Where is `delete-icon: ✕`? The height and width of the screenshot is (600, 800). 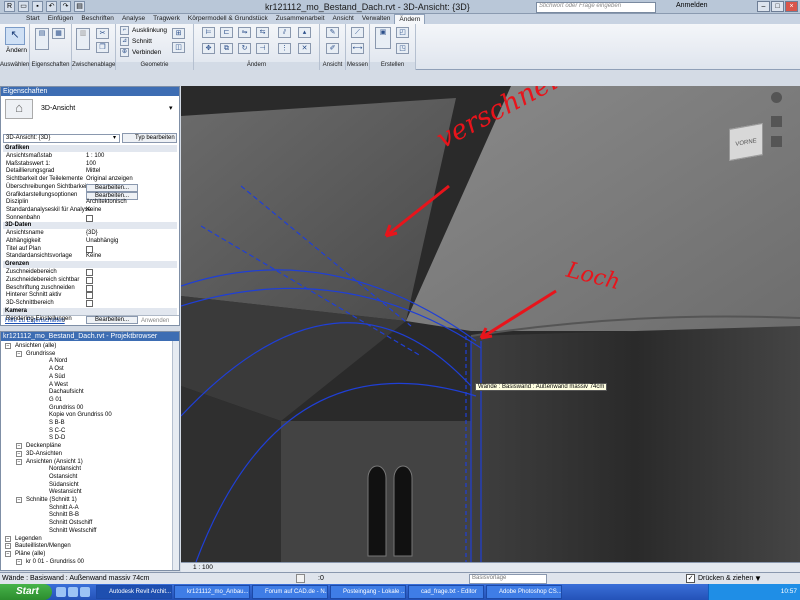
delete-icon: ✕ is located at coordinates (304, 48).